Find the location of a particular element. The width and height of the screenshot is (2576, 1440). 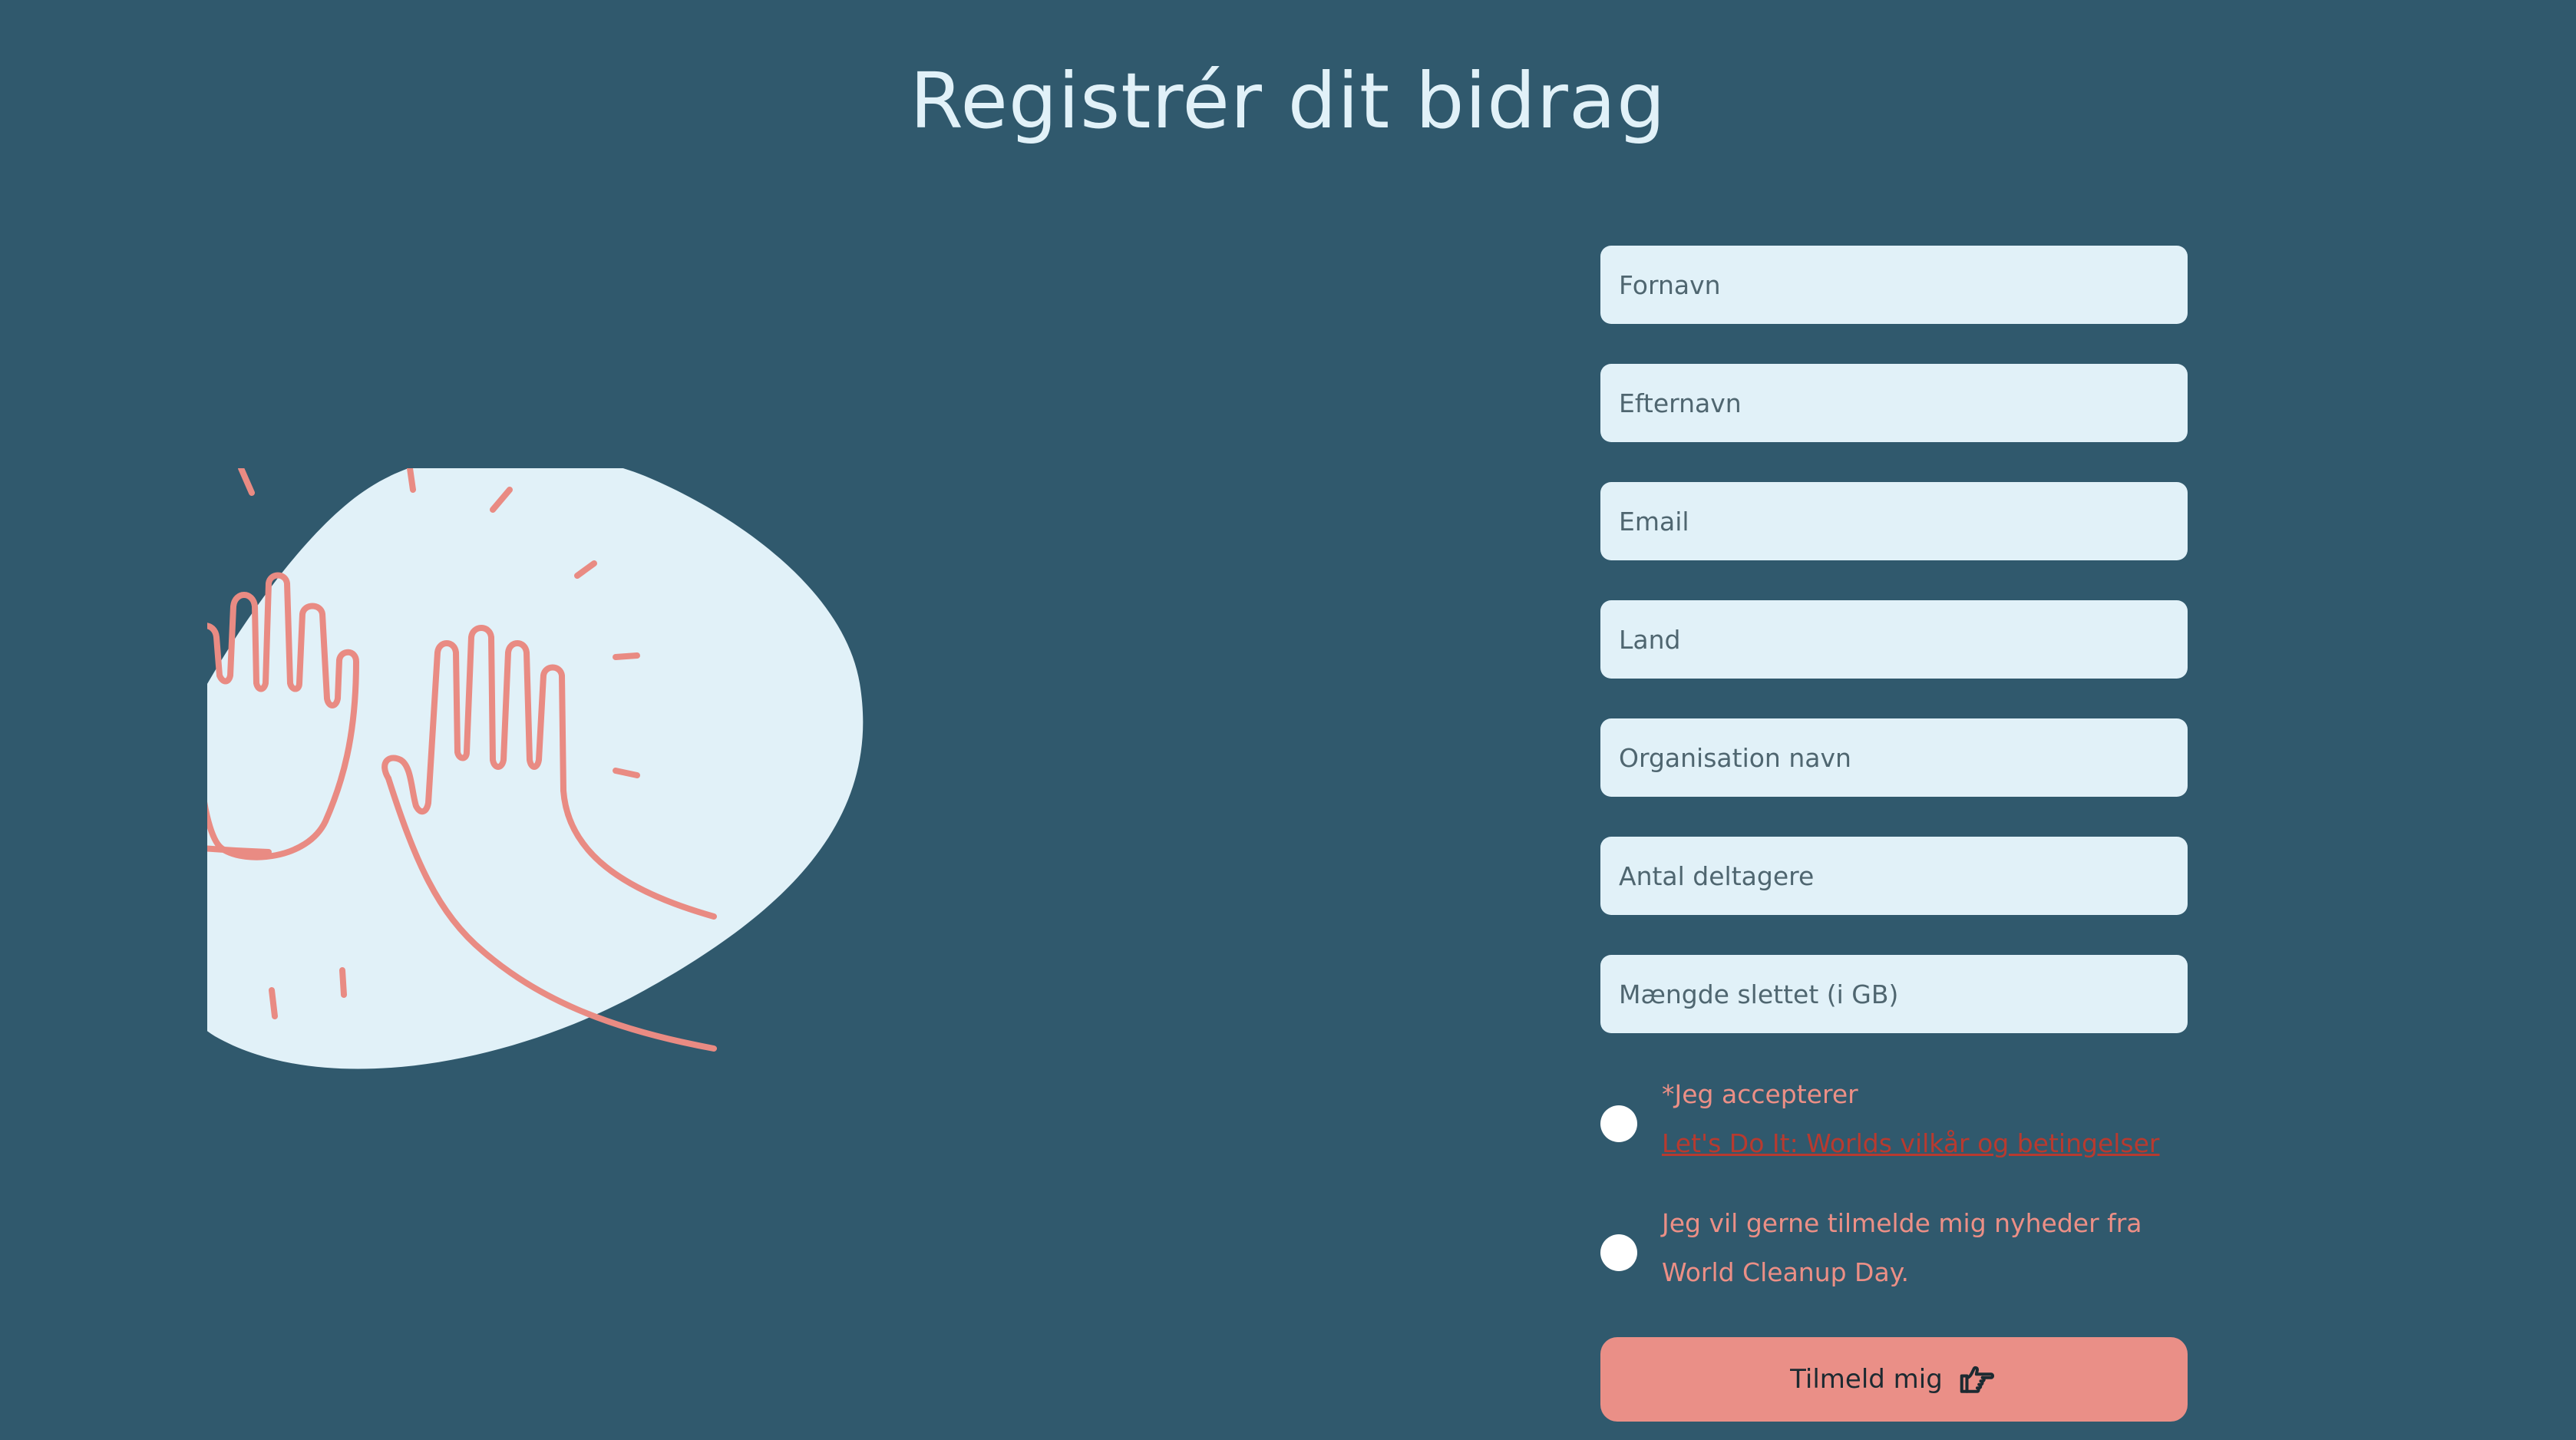

email-field is located at coordinates (1894, 521).